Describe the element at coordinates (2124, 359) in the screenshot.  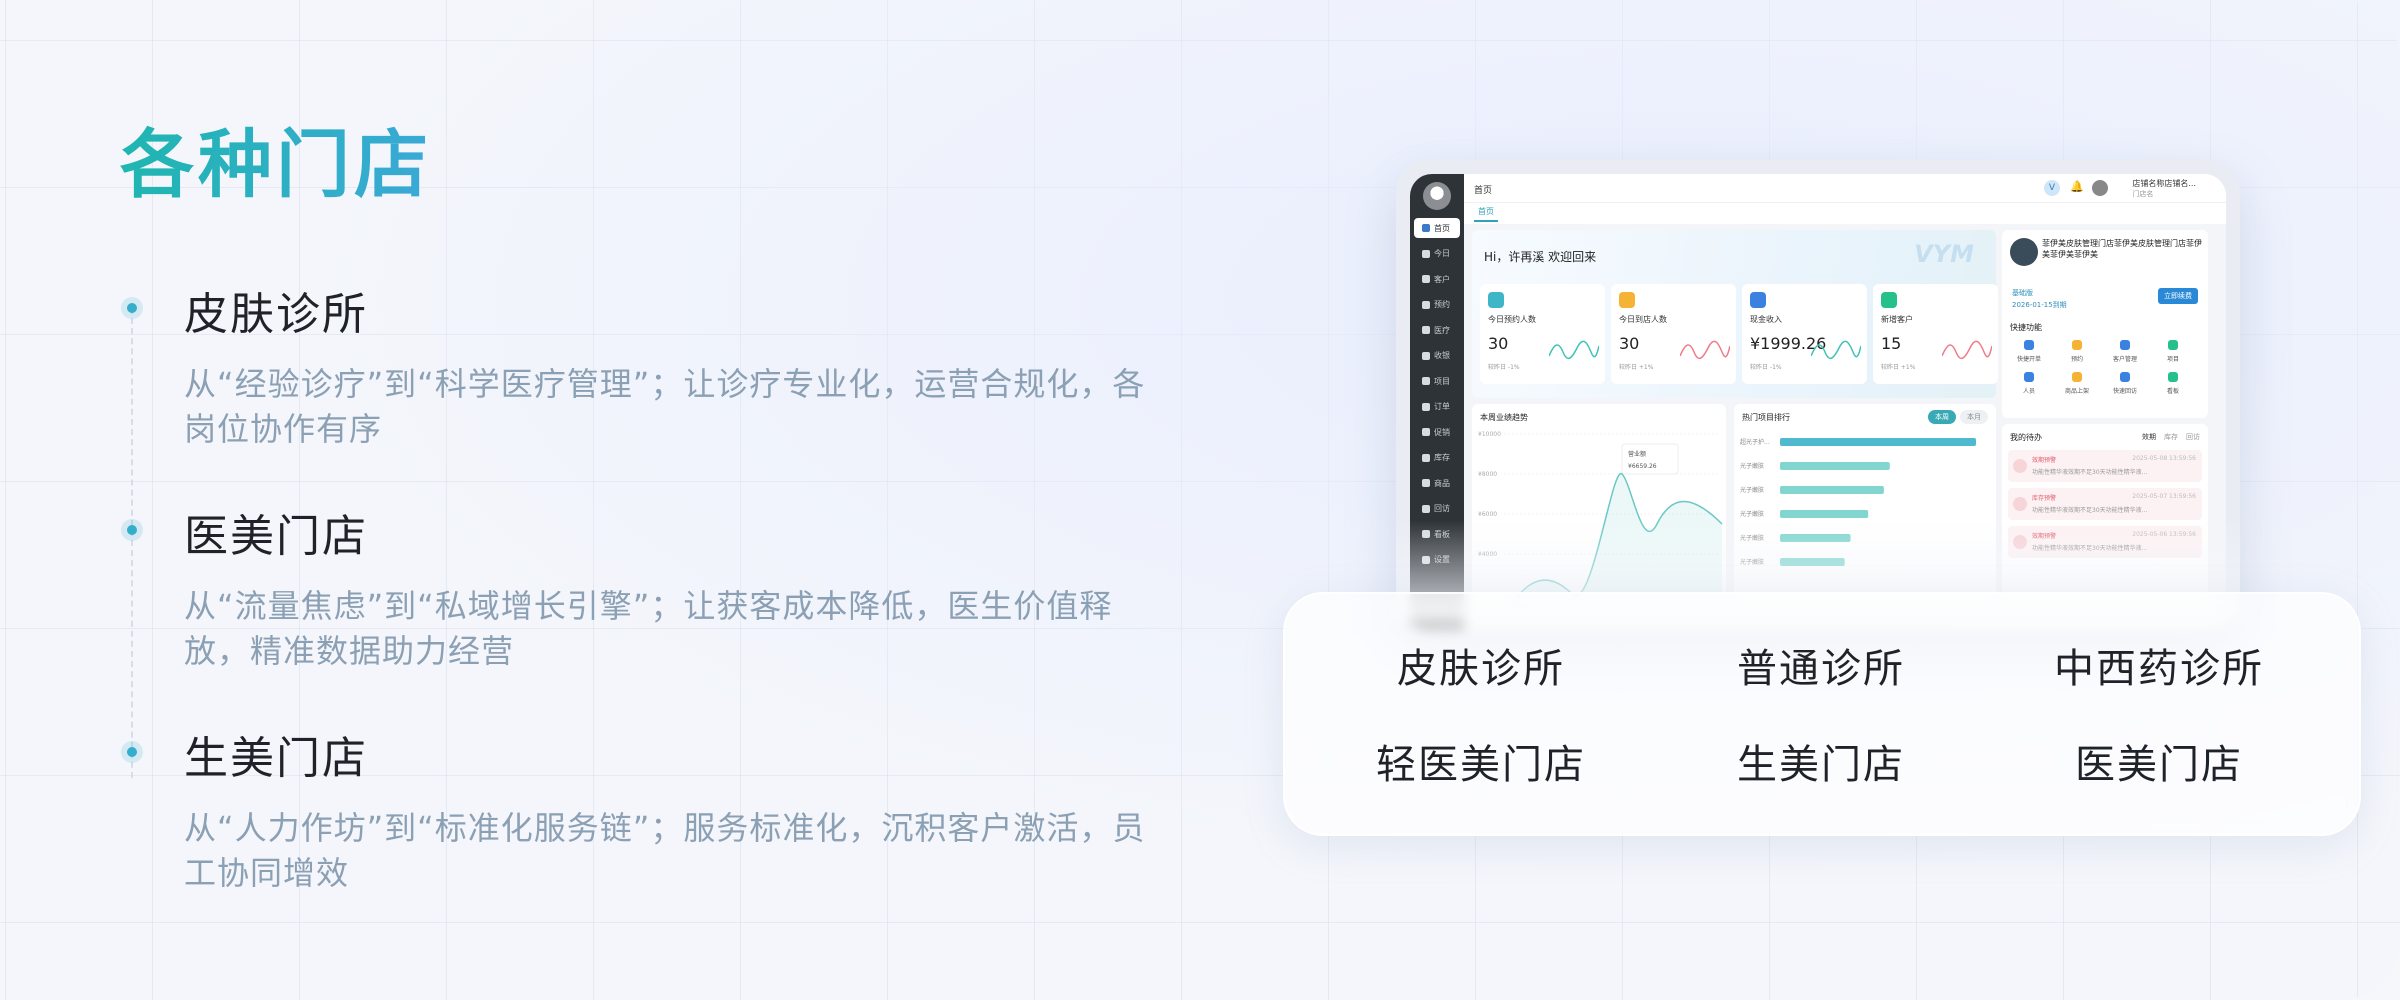
I see `quick-function-label: 客户管理` at that location.